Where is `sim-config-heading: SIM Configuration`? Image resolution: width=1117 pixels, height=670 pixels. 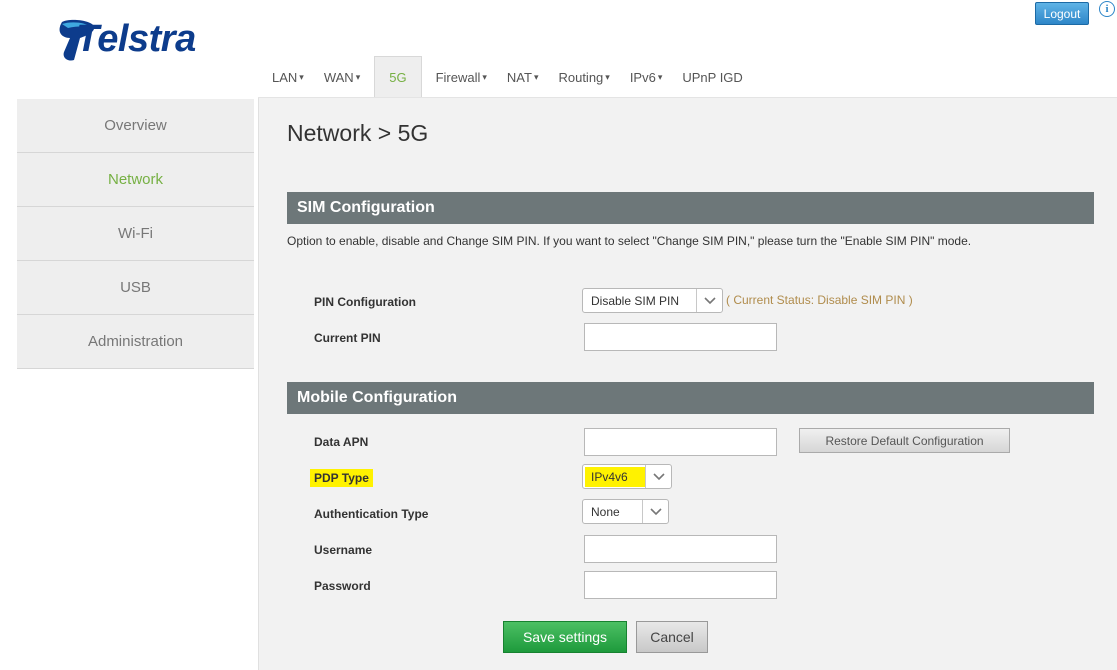 sim-config-heading: SIM Configuration is located at coordinates (690, 208).